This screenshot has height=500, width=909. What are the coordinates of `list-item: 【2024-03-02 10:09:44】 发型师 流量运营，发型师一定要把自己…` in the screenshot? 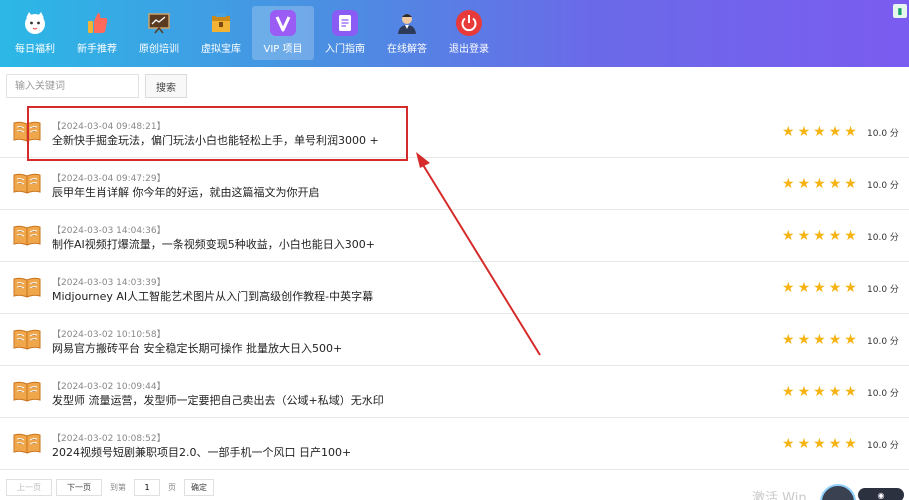 It's located at (454, 392).